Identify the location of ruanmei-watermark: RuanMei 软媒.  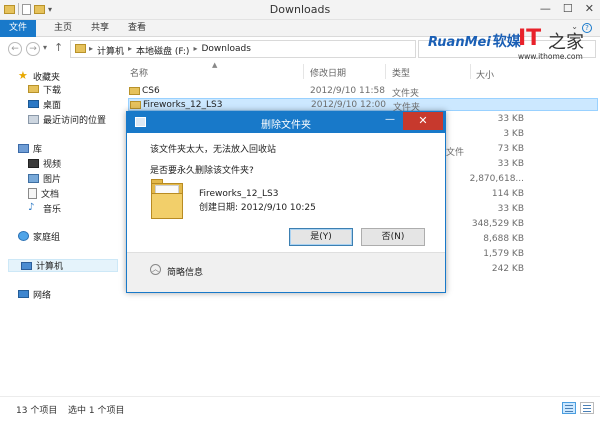
(474, 41).